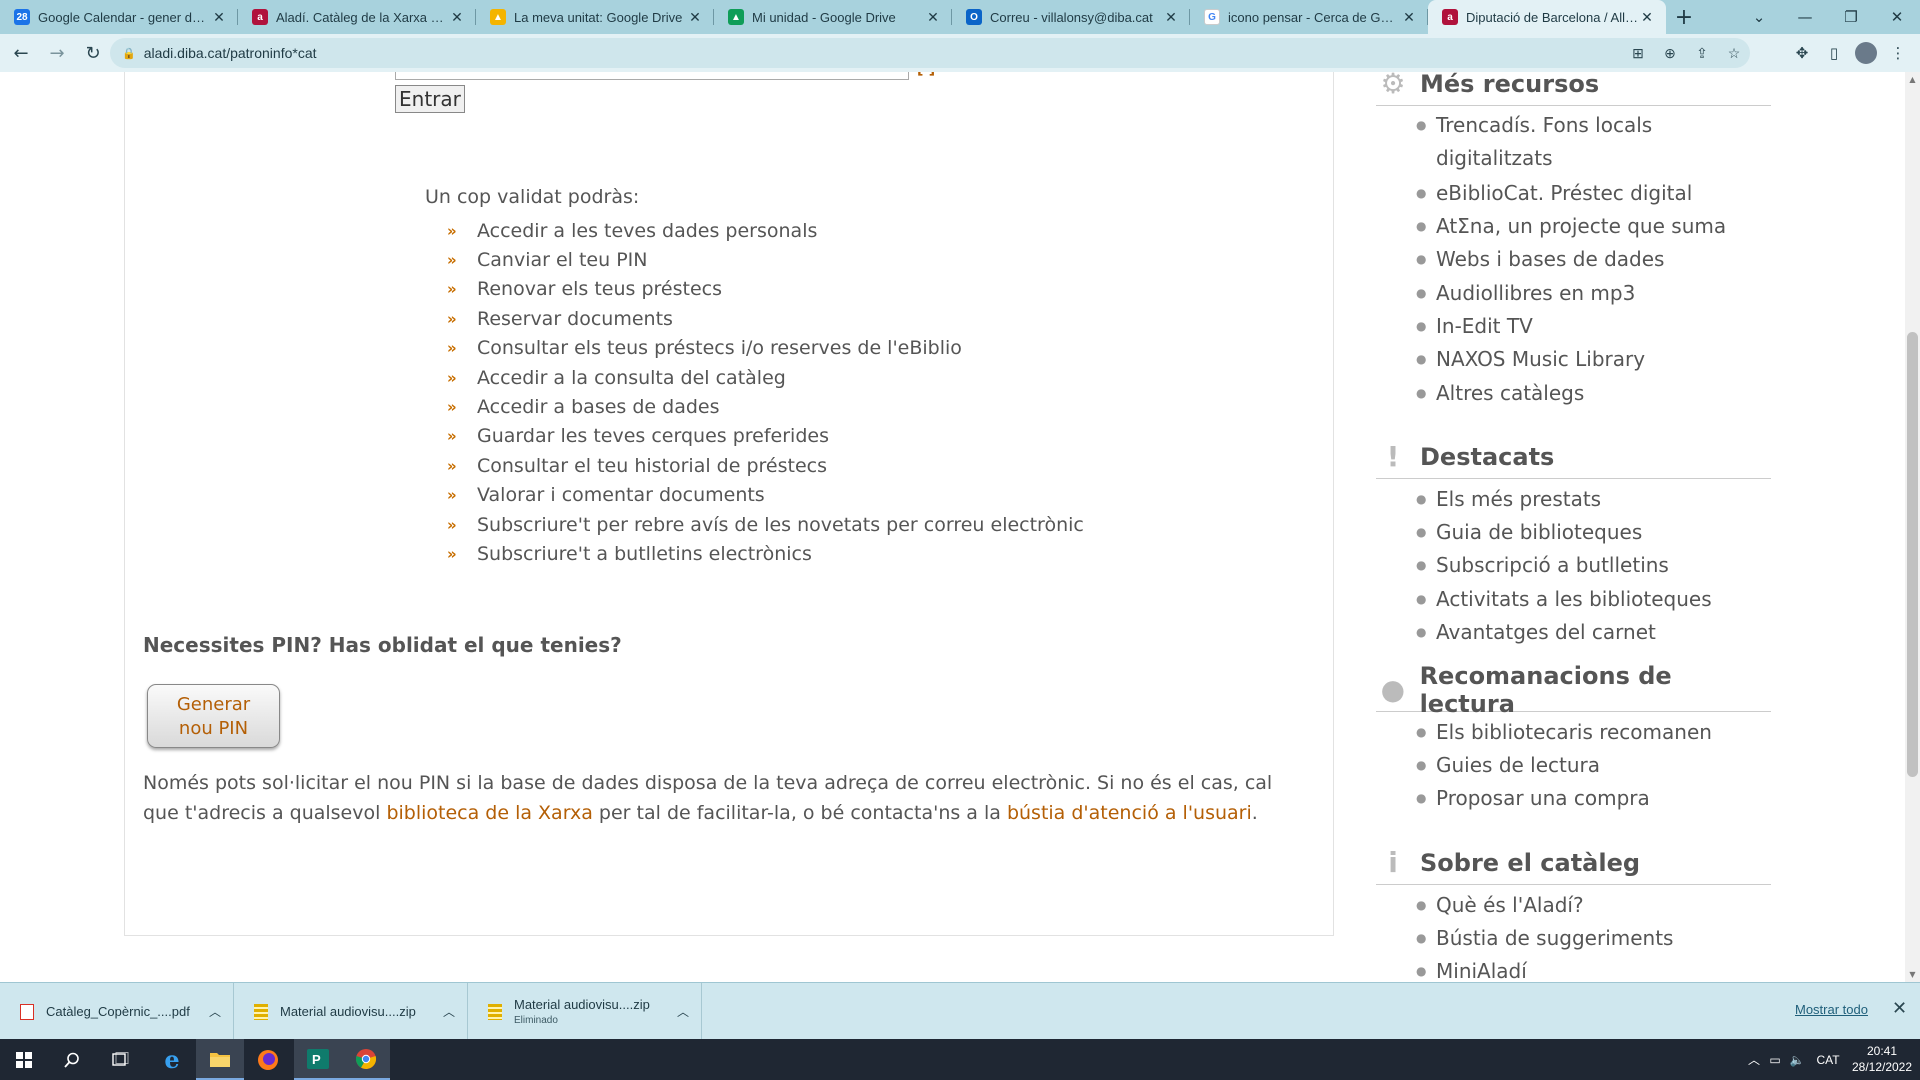 This screenshot has width=1920, height=1080. Describe the element at coordinates (120, 1059) in the screenshot. I see `task-view-icon` at that location.